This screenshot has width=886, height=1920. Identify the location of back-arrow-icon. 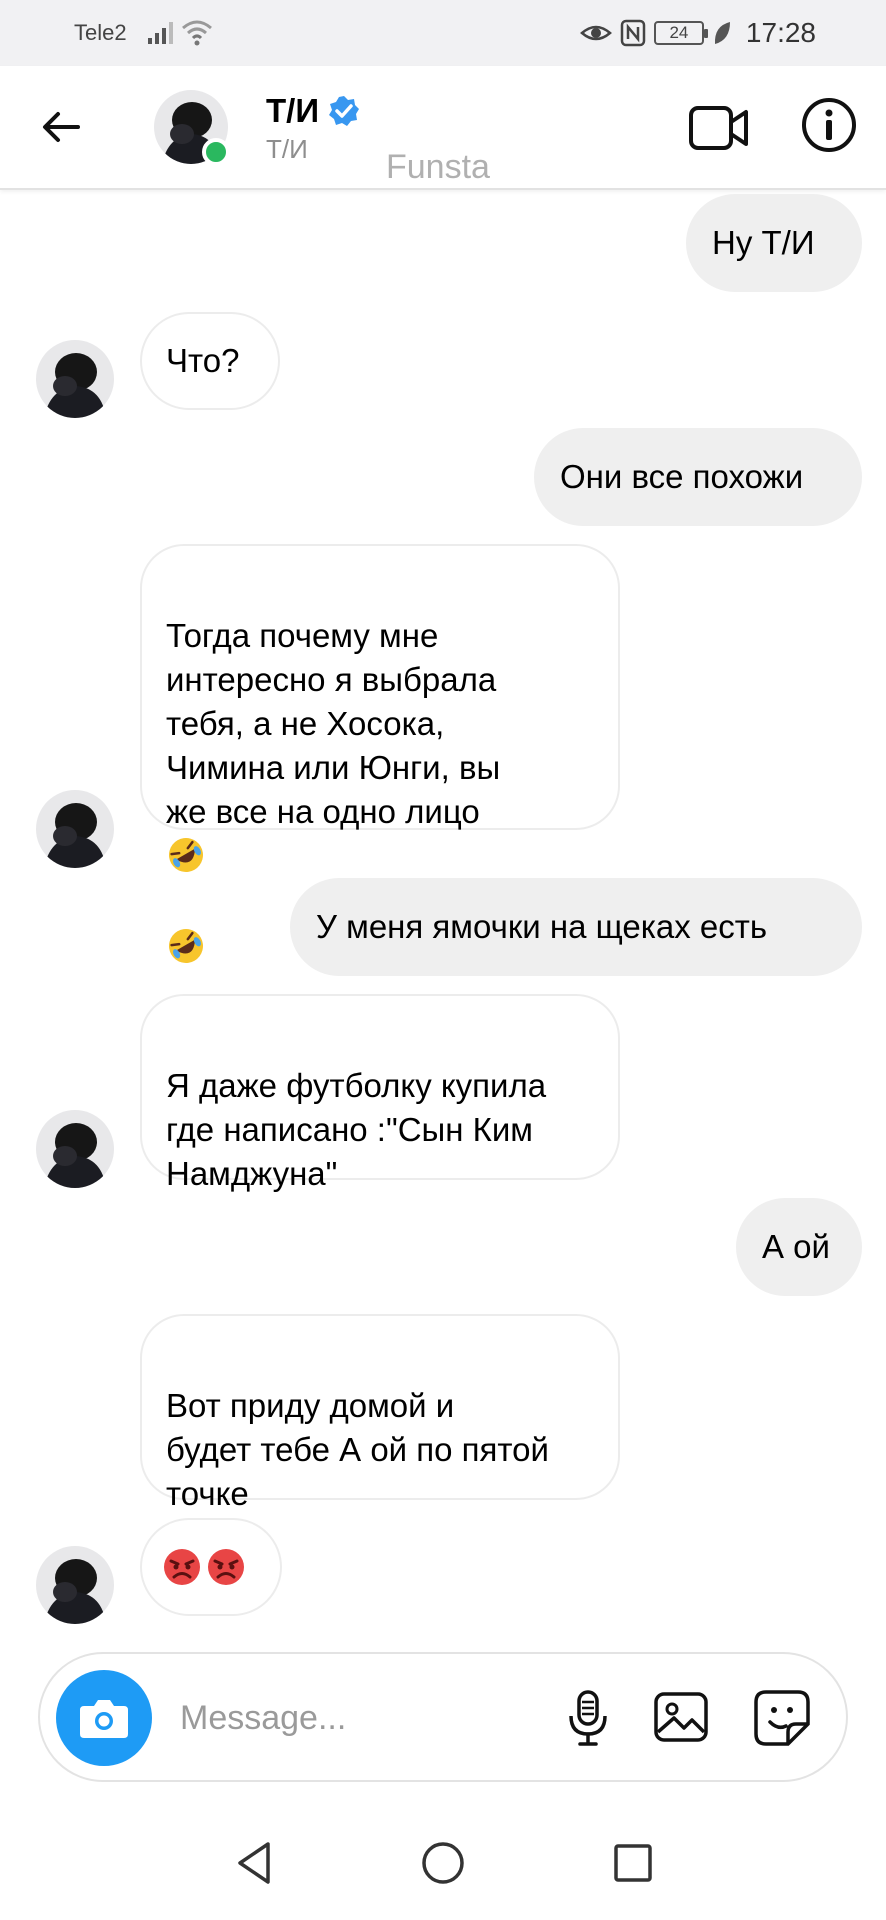
(61, 127).